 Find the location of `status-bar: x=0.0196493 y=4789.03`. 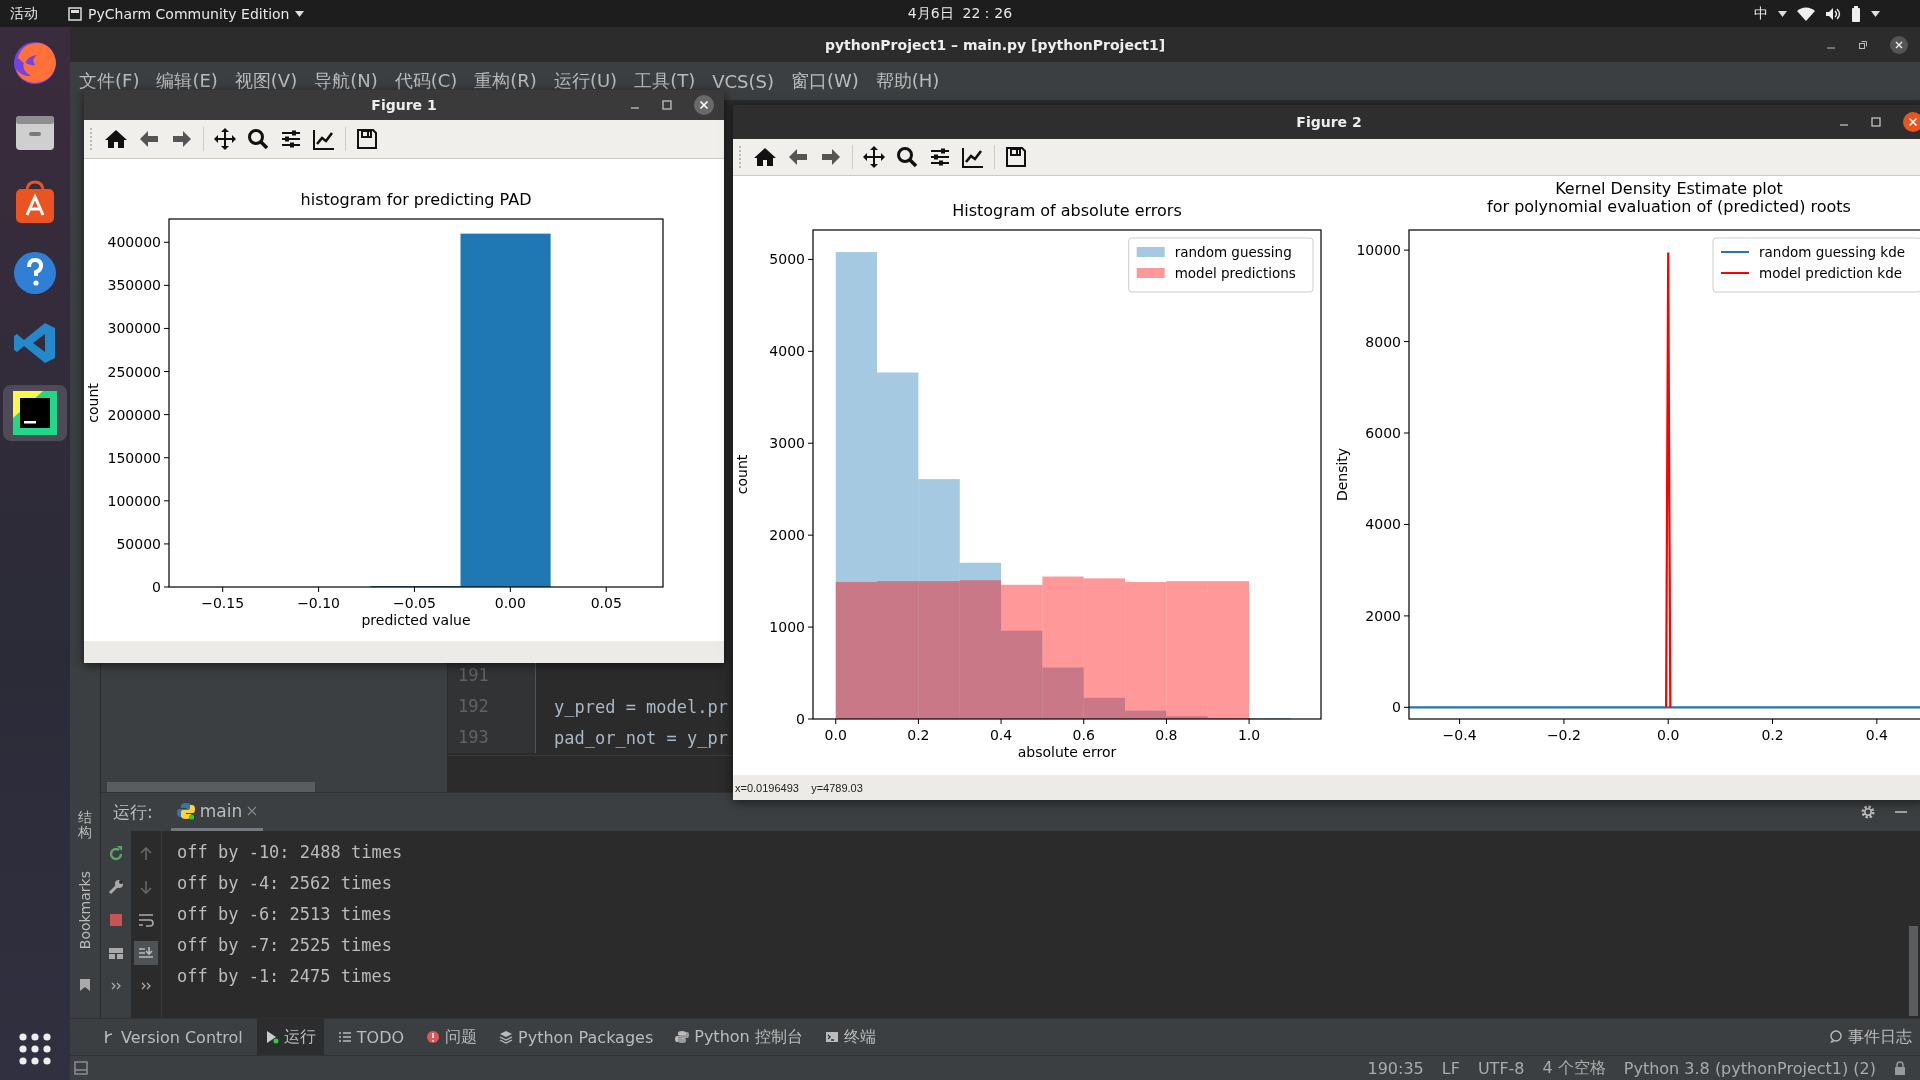

status-bar: x=0.0196493 y=4789.03 is located at coordinates (1326, 787).